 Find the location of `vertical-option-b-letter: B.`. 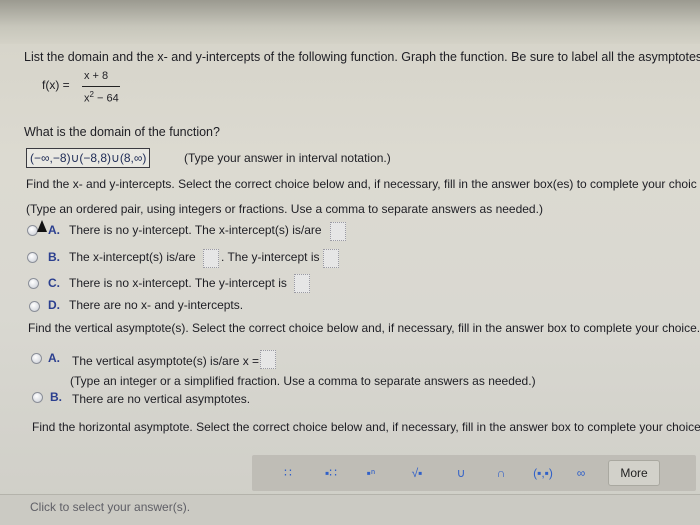

vertical-option-b-letter: B. is located at coordinates (56, 397).